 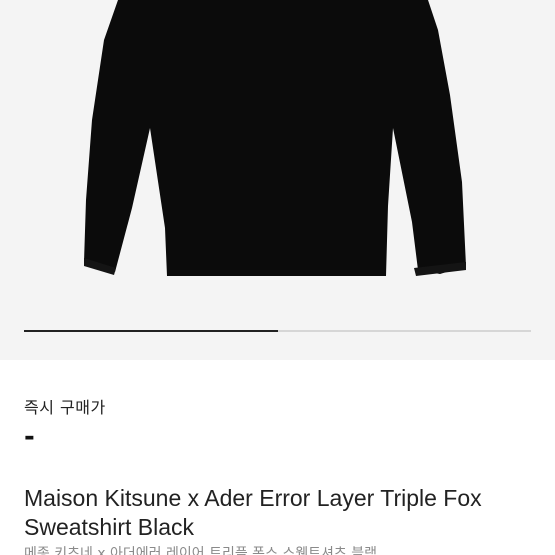 What do you see at coordinates (29, 437) in the screenshot?
I see `instant-buy-price-value: -` at bounding box center [29, 437].